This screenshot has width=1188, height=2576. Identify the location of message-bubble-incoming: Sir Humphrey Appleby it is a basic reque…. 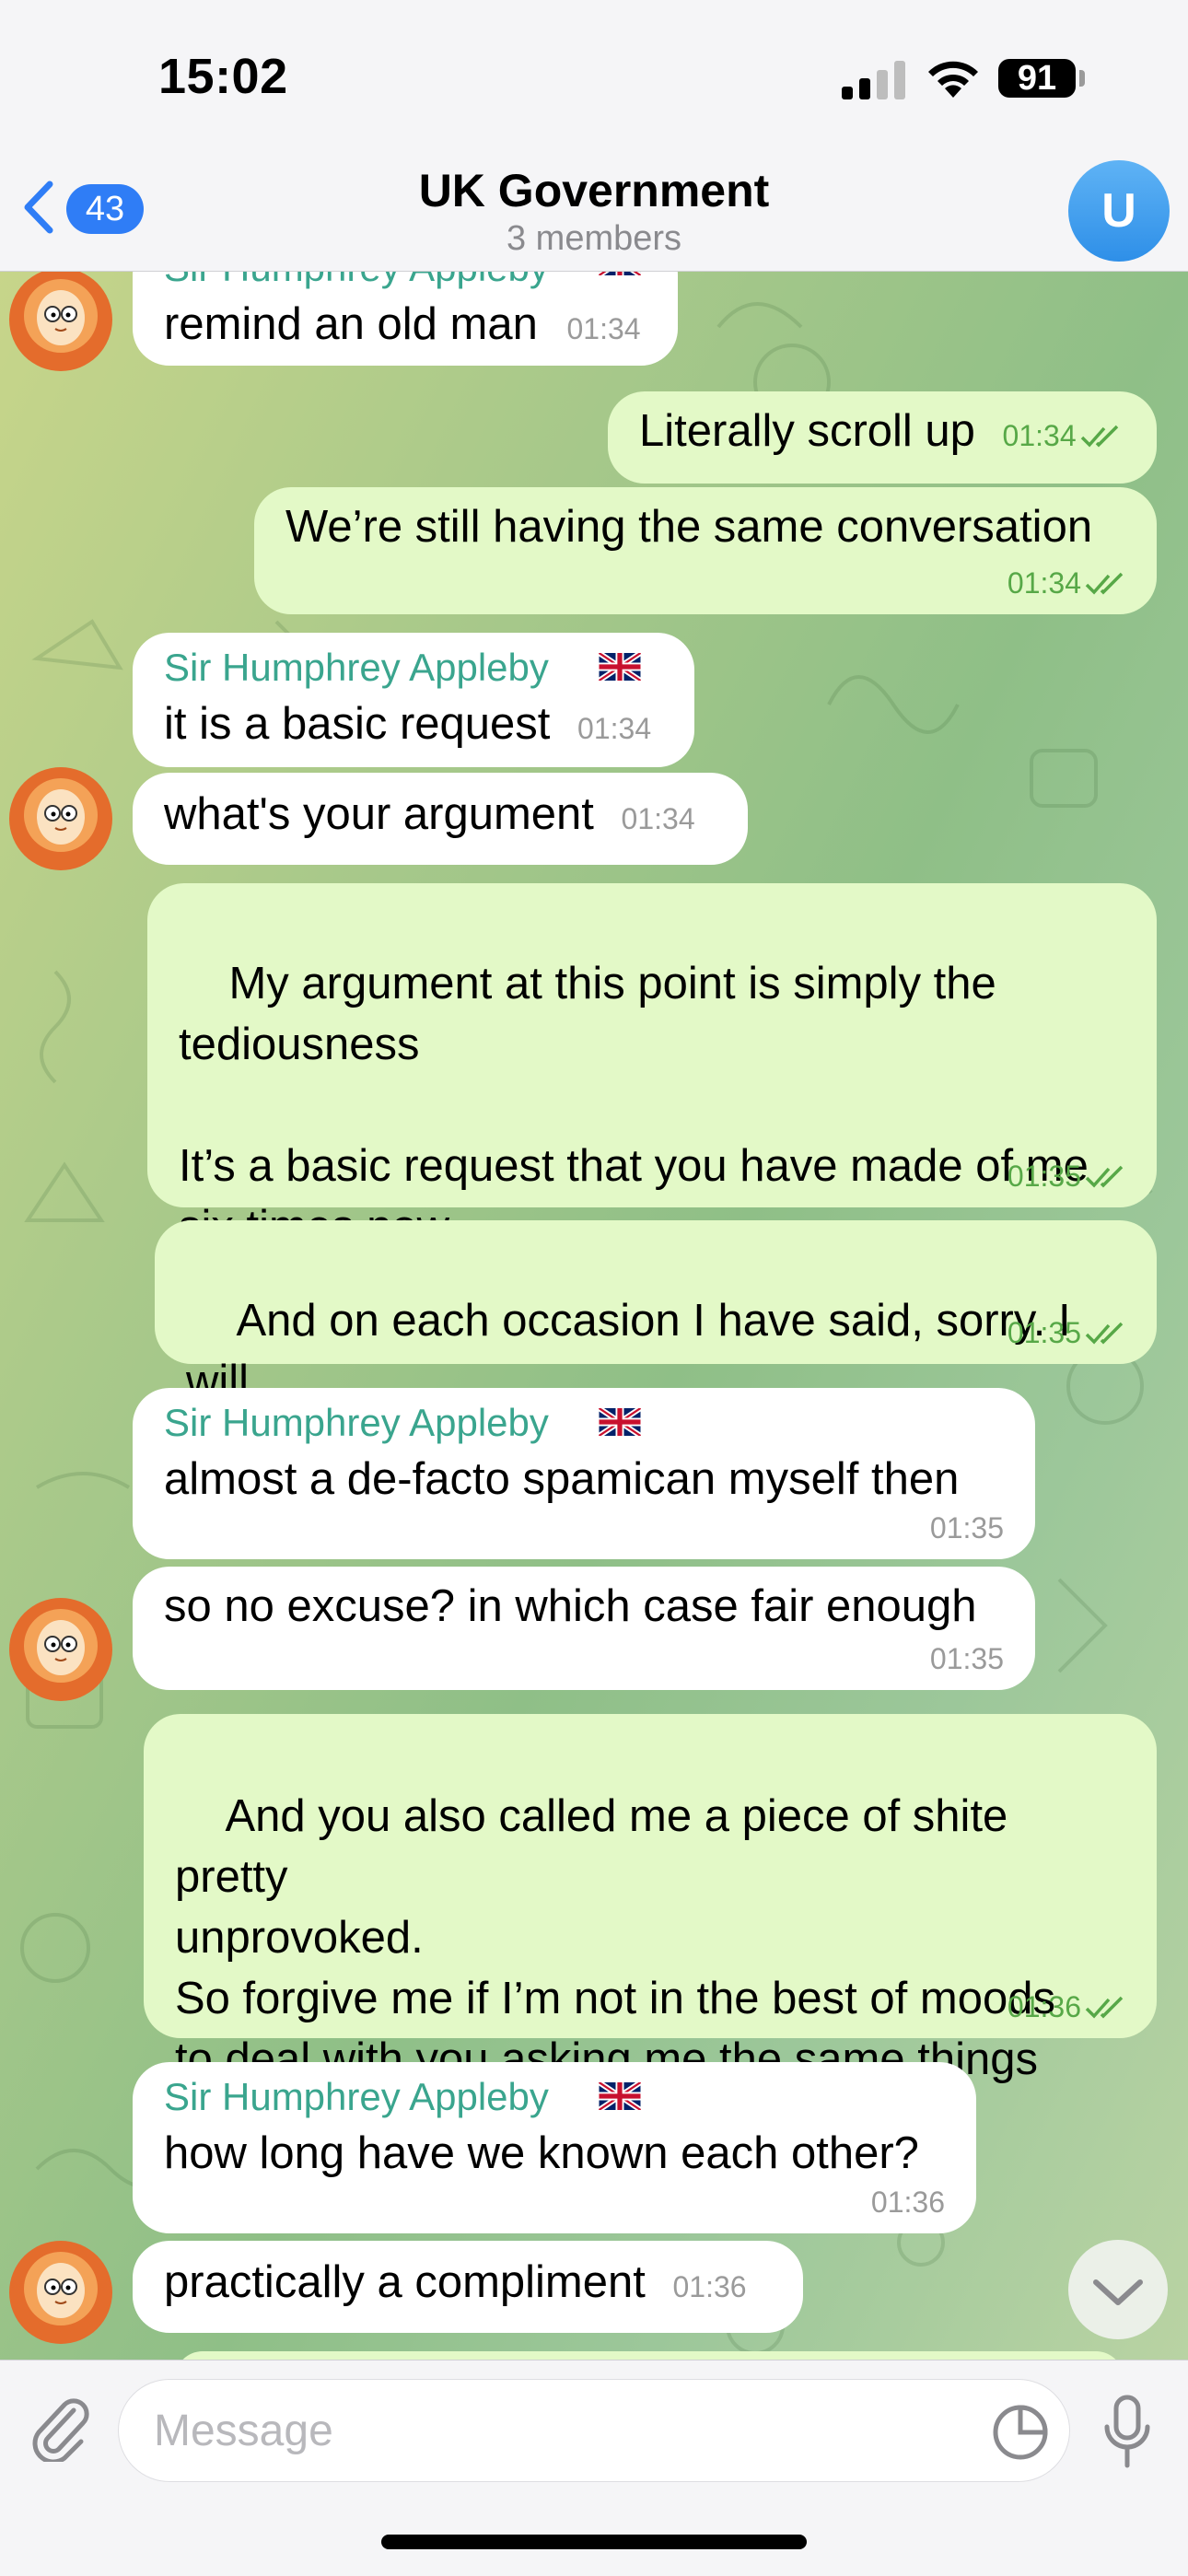
(413, 700).